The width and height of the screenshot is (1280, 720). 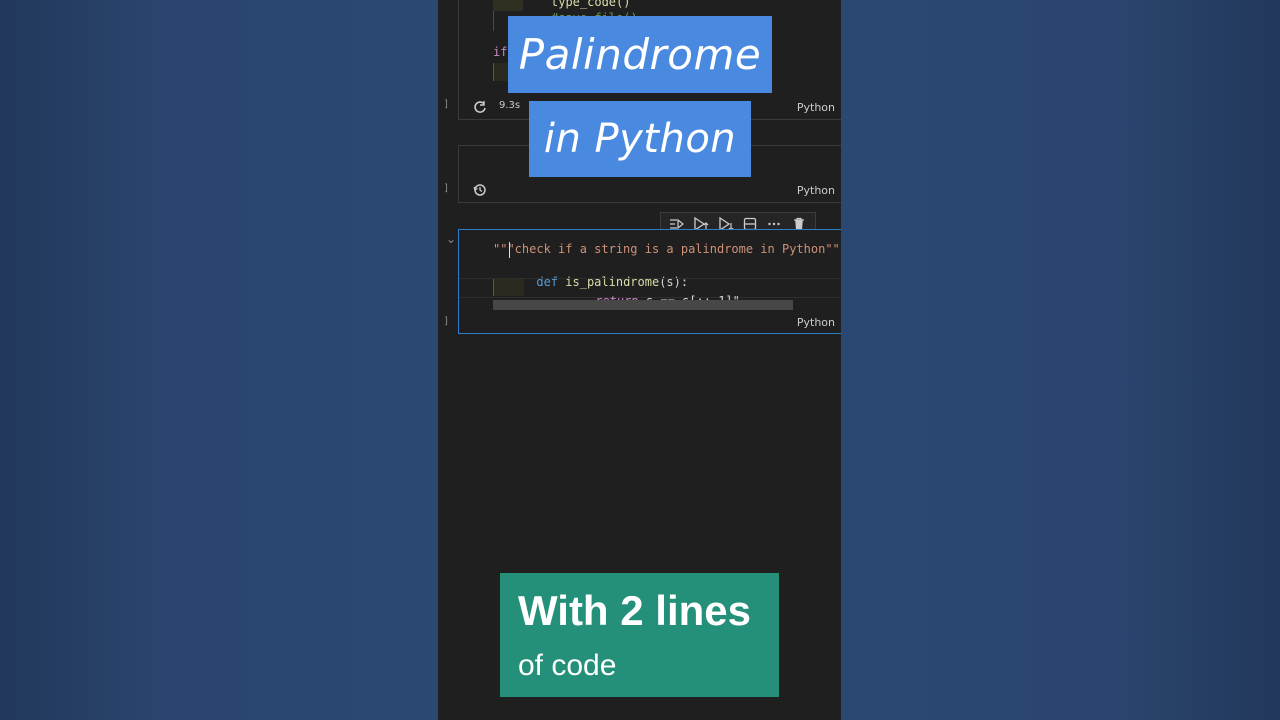 What do you see at coordinates (480, 106) in the screenshot?
I see `refresh-icon` at bounding box center [480, 106].